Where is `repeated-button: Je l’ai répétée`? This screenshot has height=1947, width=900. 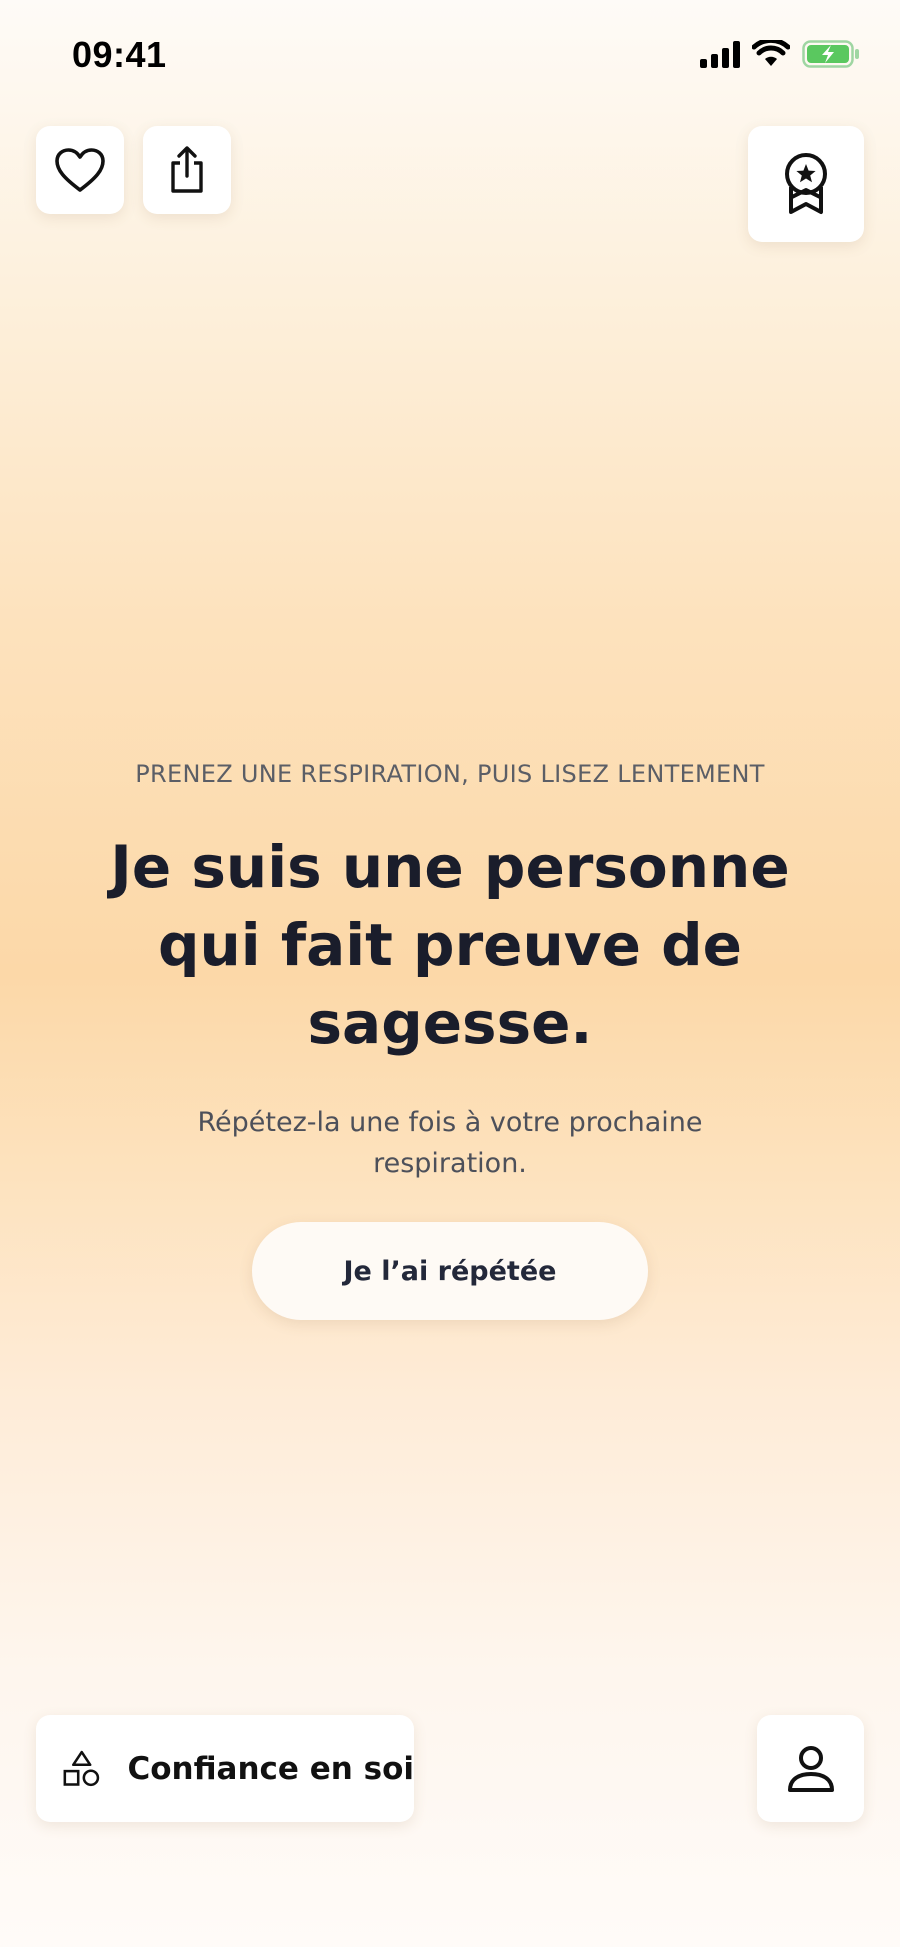 repeated-button: Je l’ai répétée is located at coordinates (450, 1271).